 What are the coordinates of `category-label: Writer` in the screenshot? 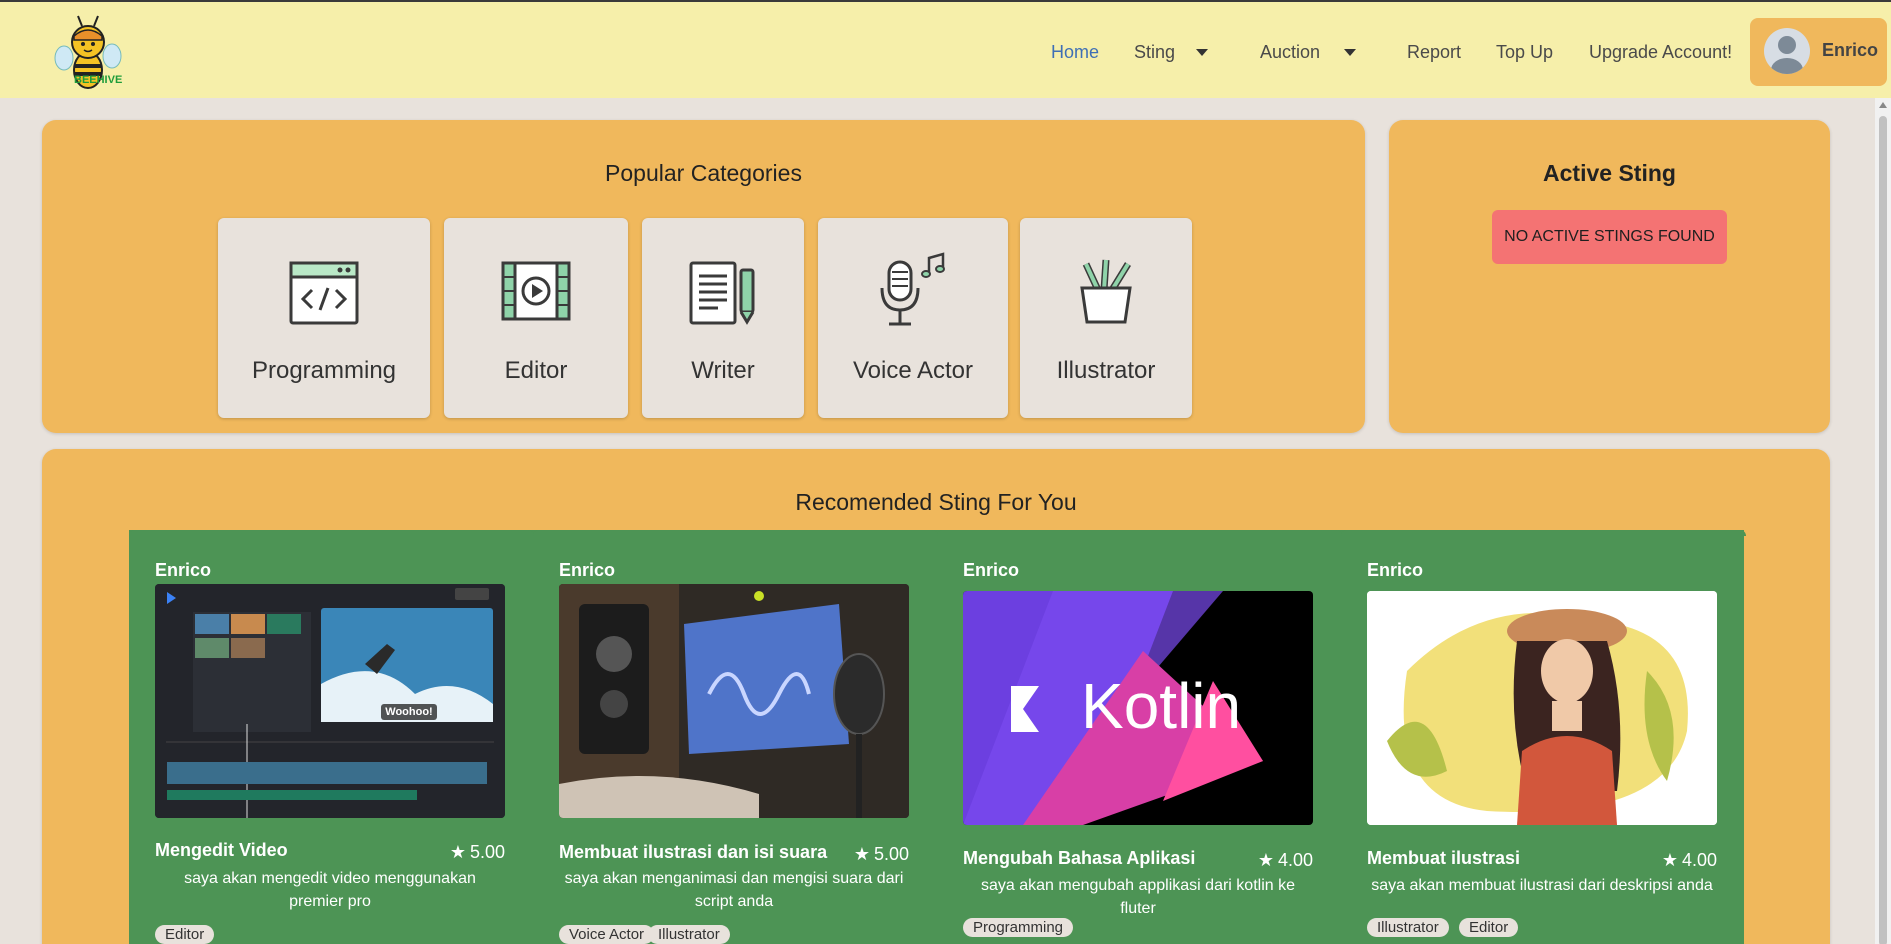 It's located at (723, 370).